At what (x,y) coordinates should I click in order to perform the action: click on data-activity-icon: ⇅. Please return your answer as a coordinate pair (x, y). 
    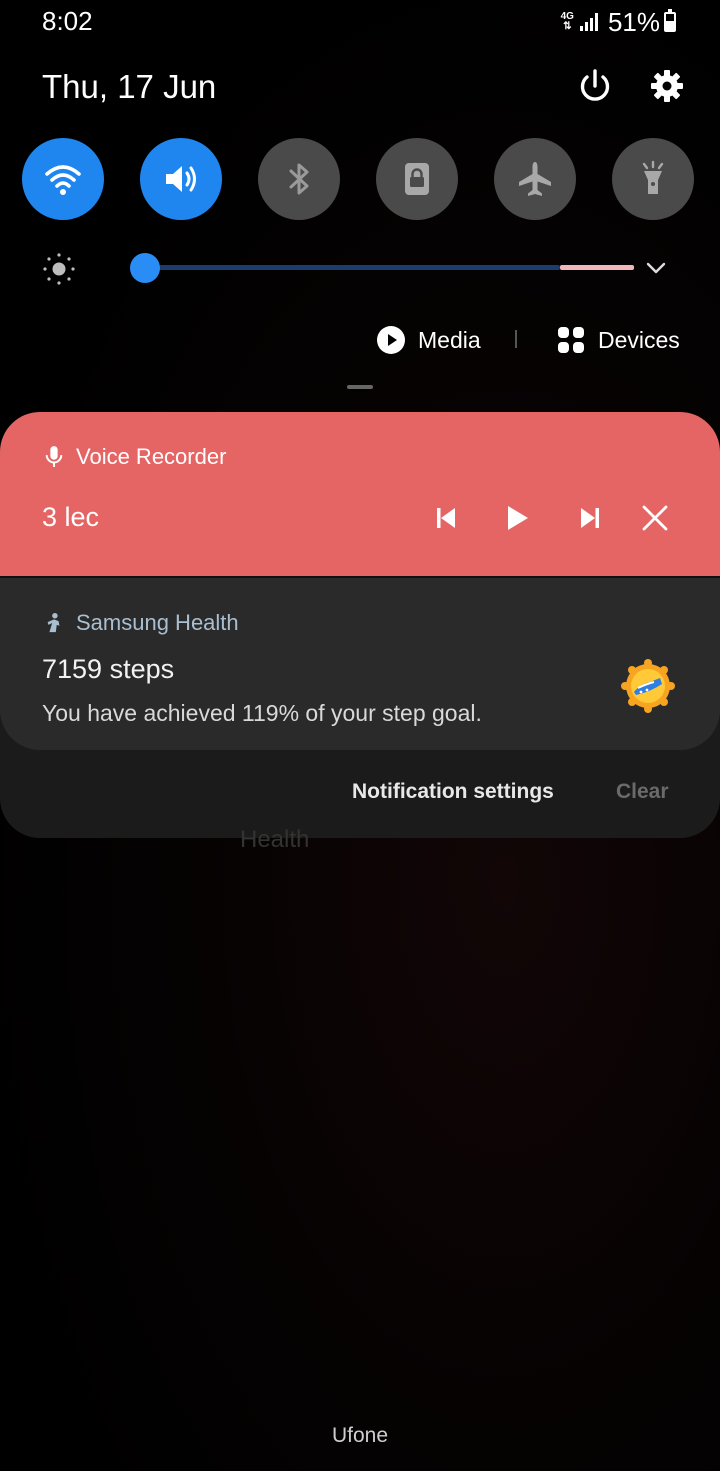
    Looking at the image, I should click on (567, 26).